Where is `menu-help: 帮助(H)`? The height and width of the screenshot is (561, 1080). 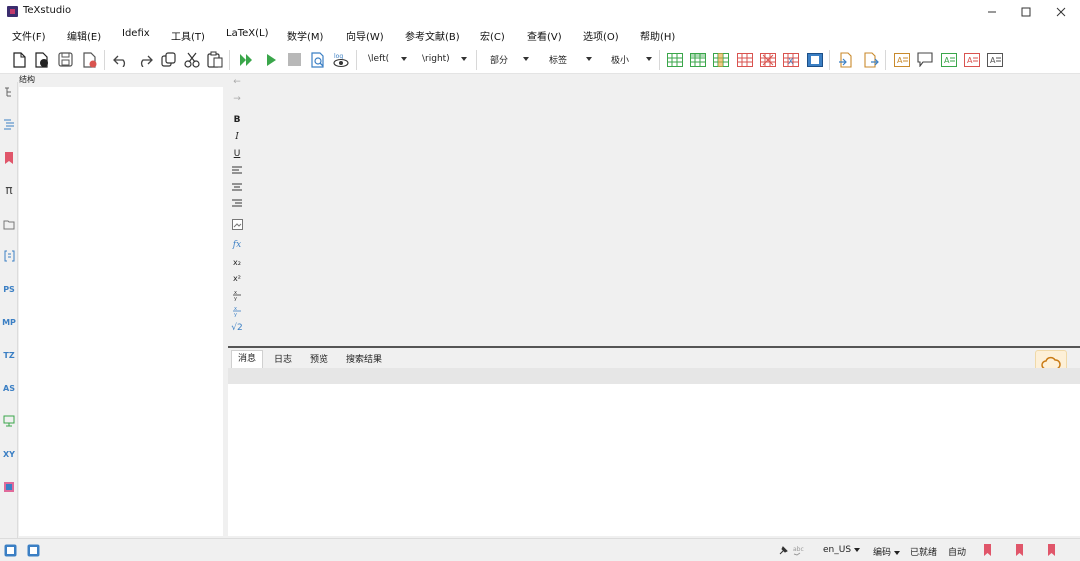
menu-help: 帮助(H) is located at coordinates (657, 35).